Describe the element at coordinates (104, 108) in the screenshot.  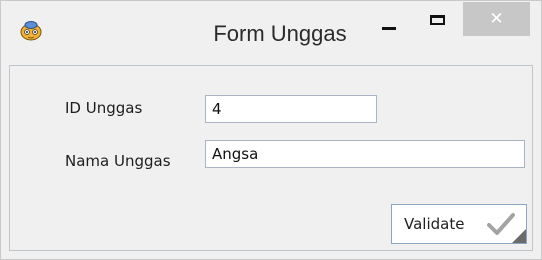
I see `id-unggas-label: ID Unggas` at that location.